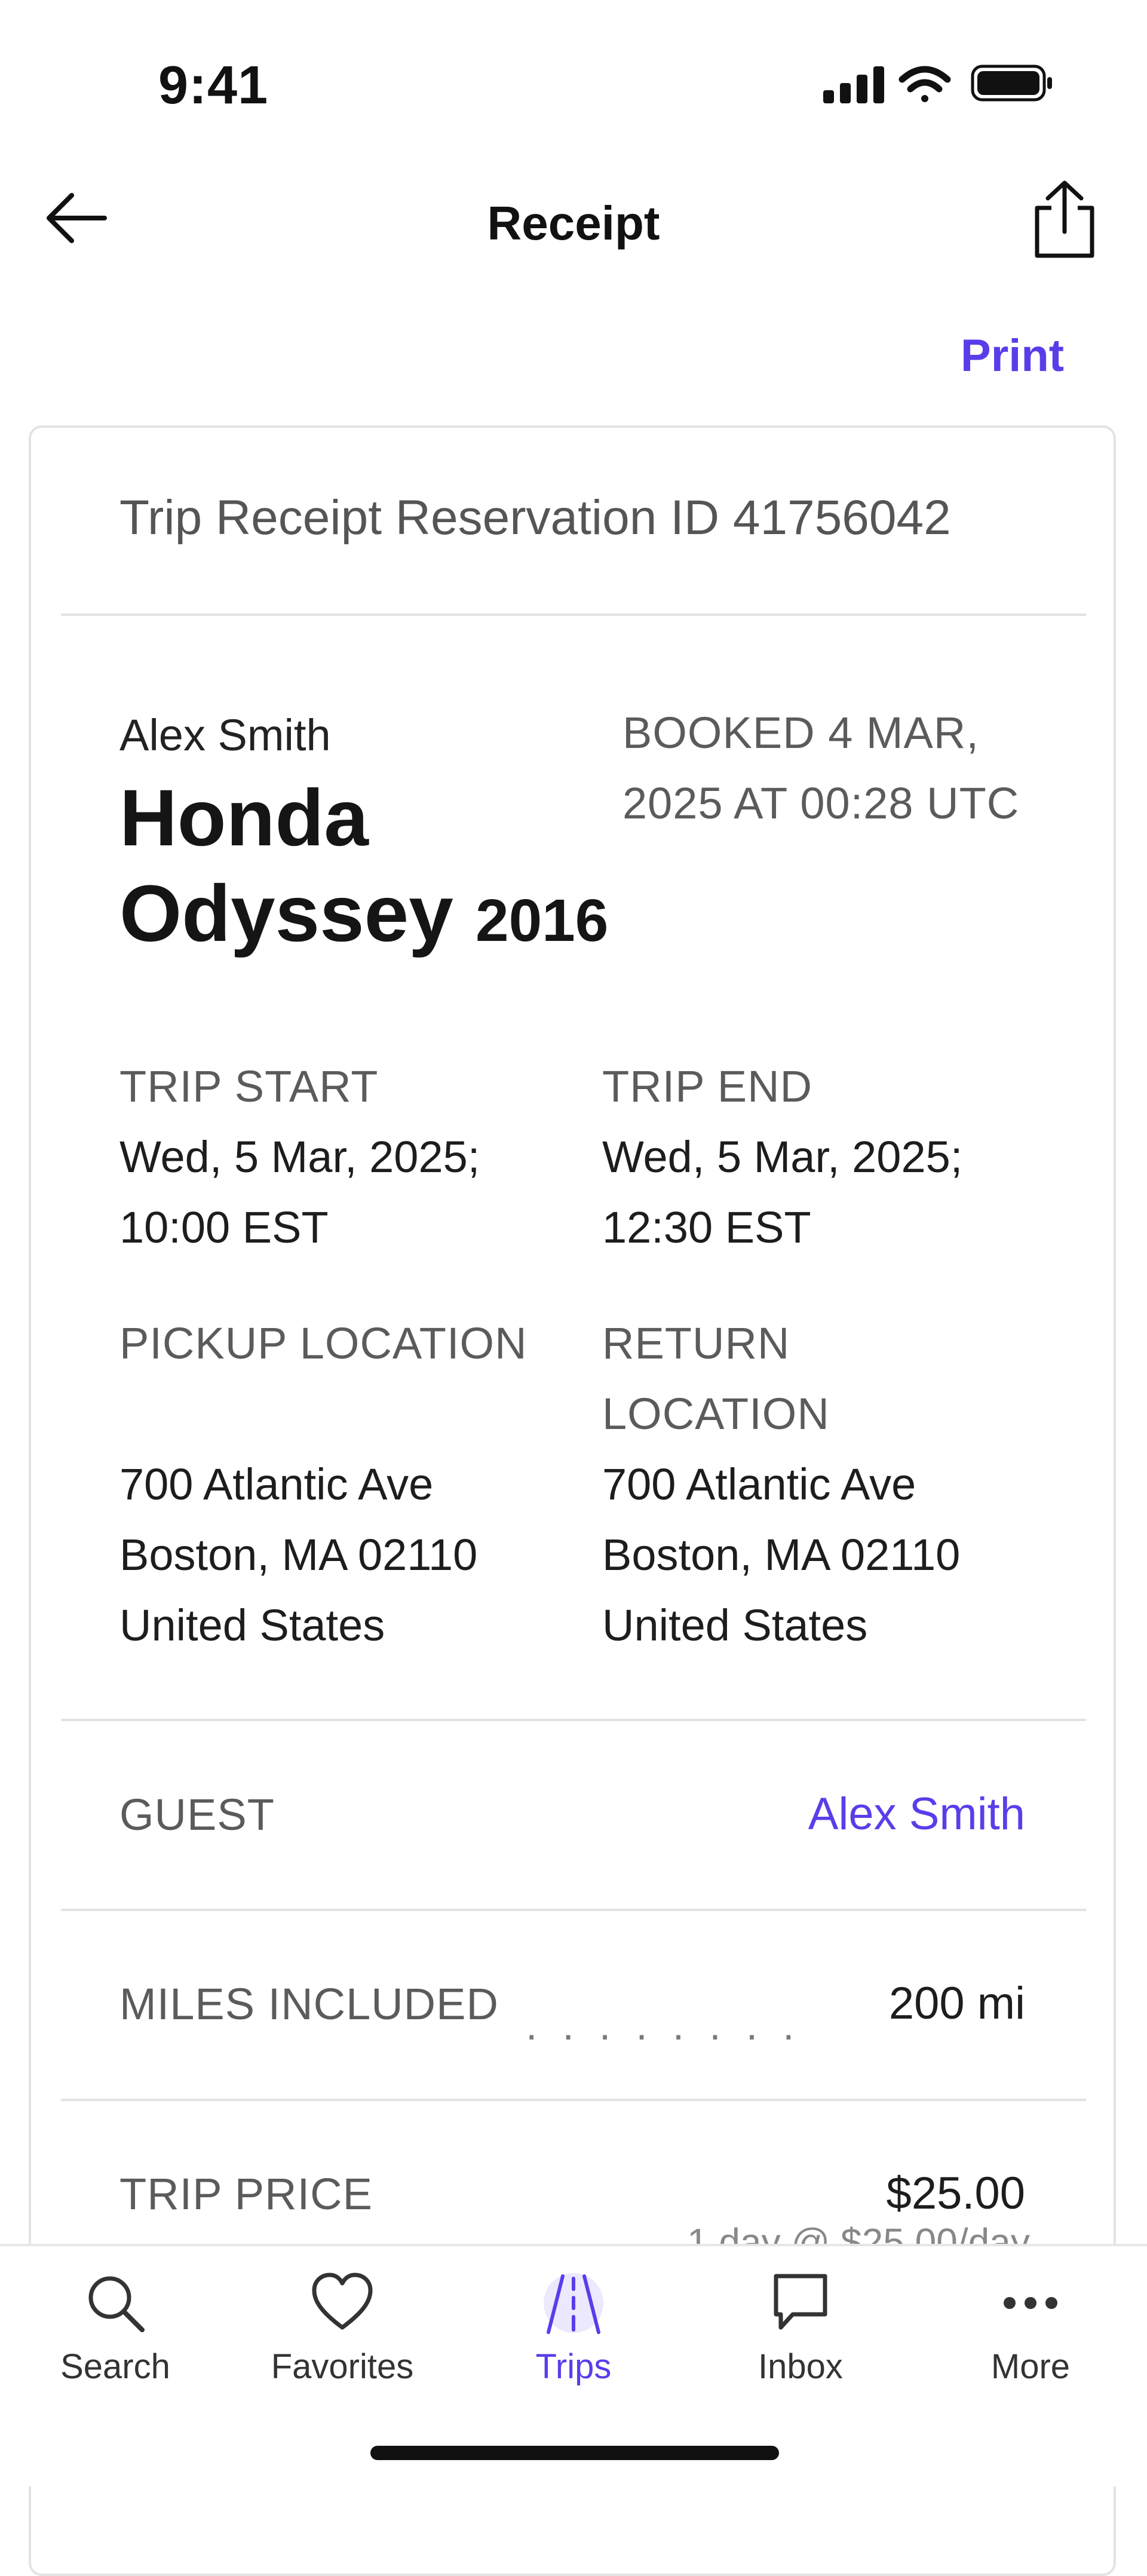 This screenshot has height=2576, width=1147. Describe the element at coordinates (1030, 2366) in the screenshot. I see `tab-label: More` at that location.